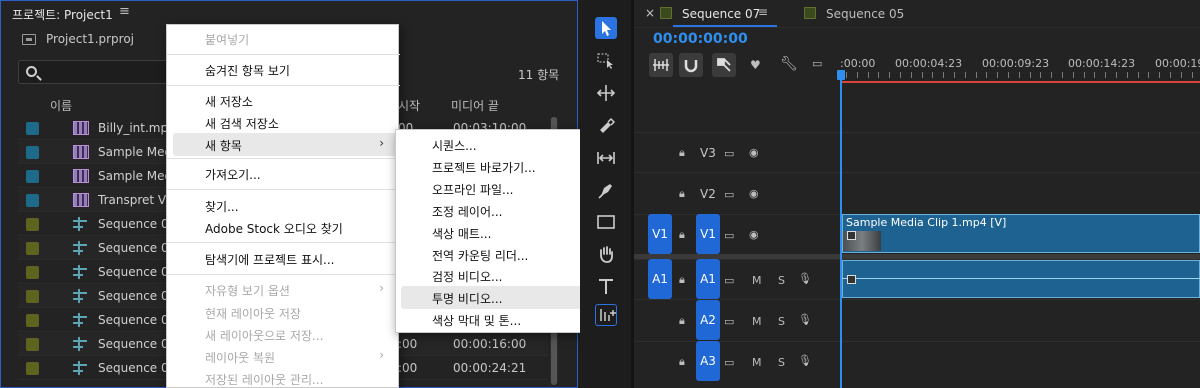 The image size is (1200, 388). Describe the element at coordinates (475, 105) in the screenshot. I see `column-header-end: 미디어 끝` at that location.